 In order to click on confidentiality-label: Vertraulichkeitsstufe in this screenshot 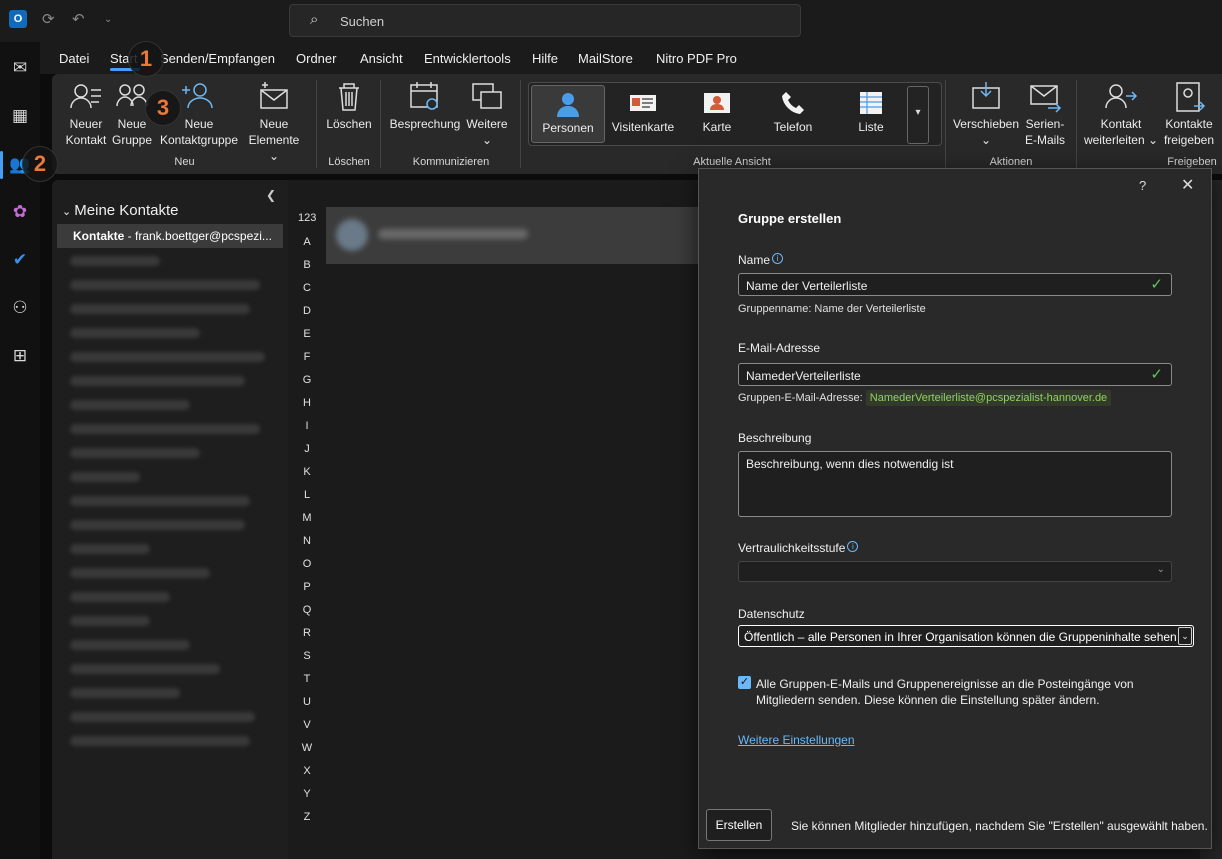, I will do `click(792, 548)`.